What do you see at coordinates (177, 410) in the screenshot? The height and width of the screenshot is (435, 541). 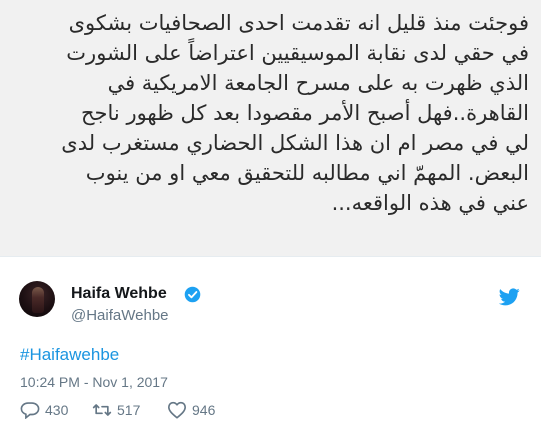 I see `heart-icon` at bounding box center [177, 410].